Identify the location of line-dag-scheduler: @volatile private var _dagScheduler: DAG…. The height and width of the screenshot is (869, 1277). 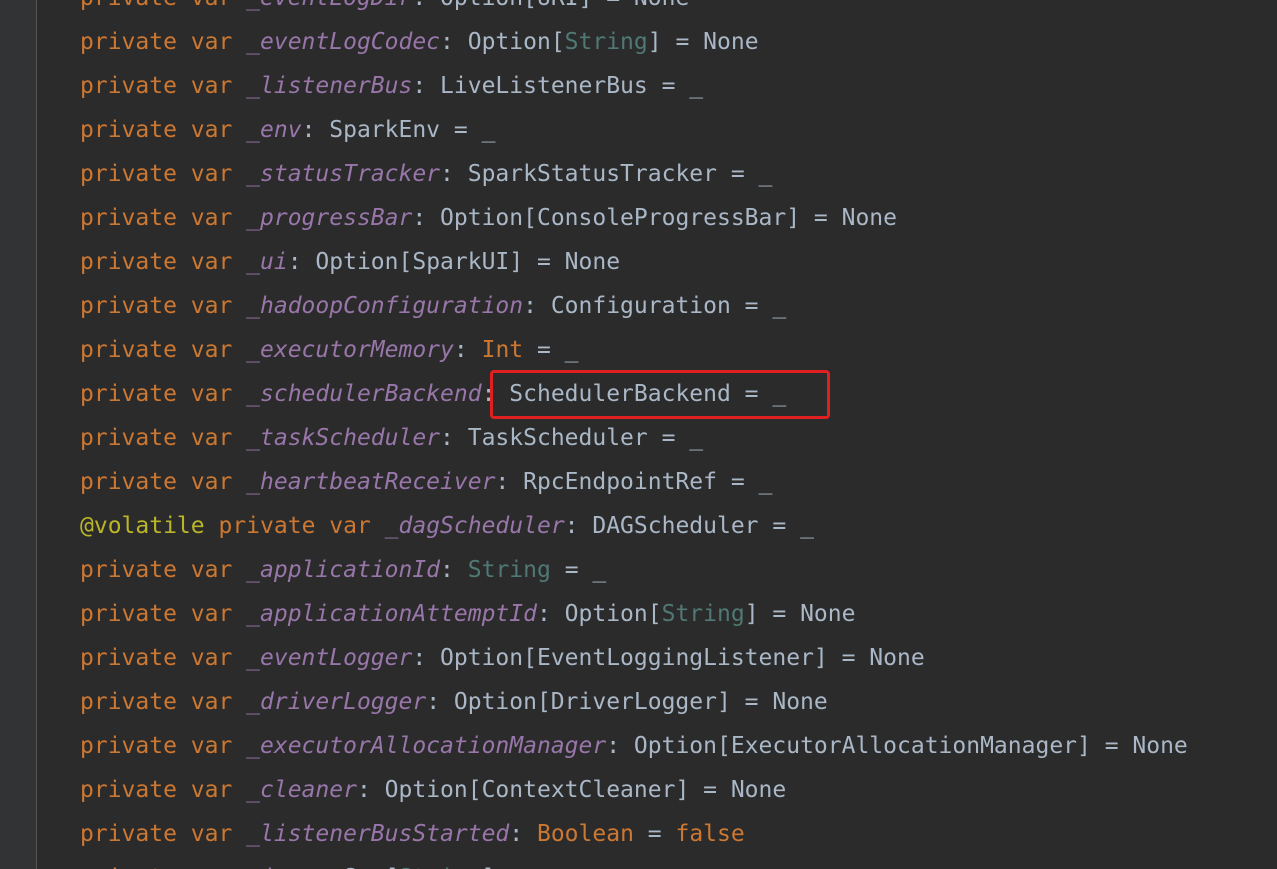
(447, 526).